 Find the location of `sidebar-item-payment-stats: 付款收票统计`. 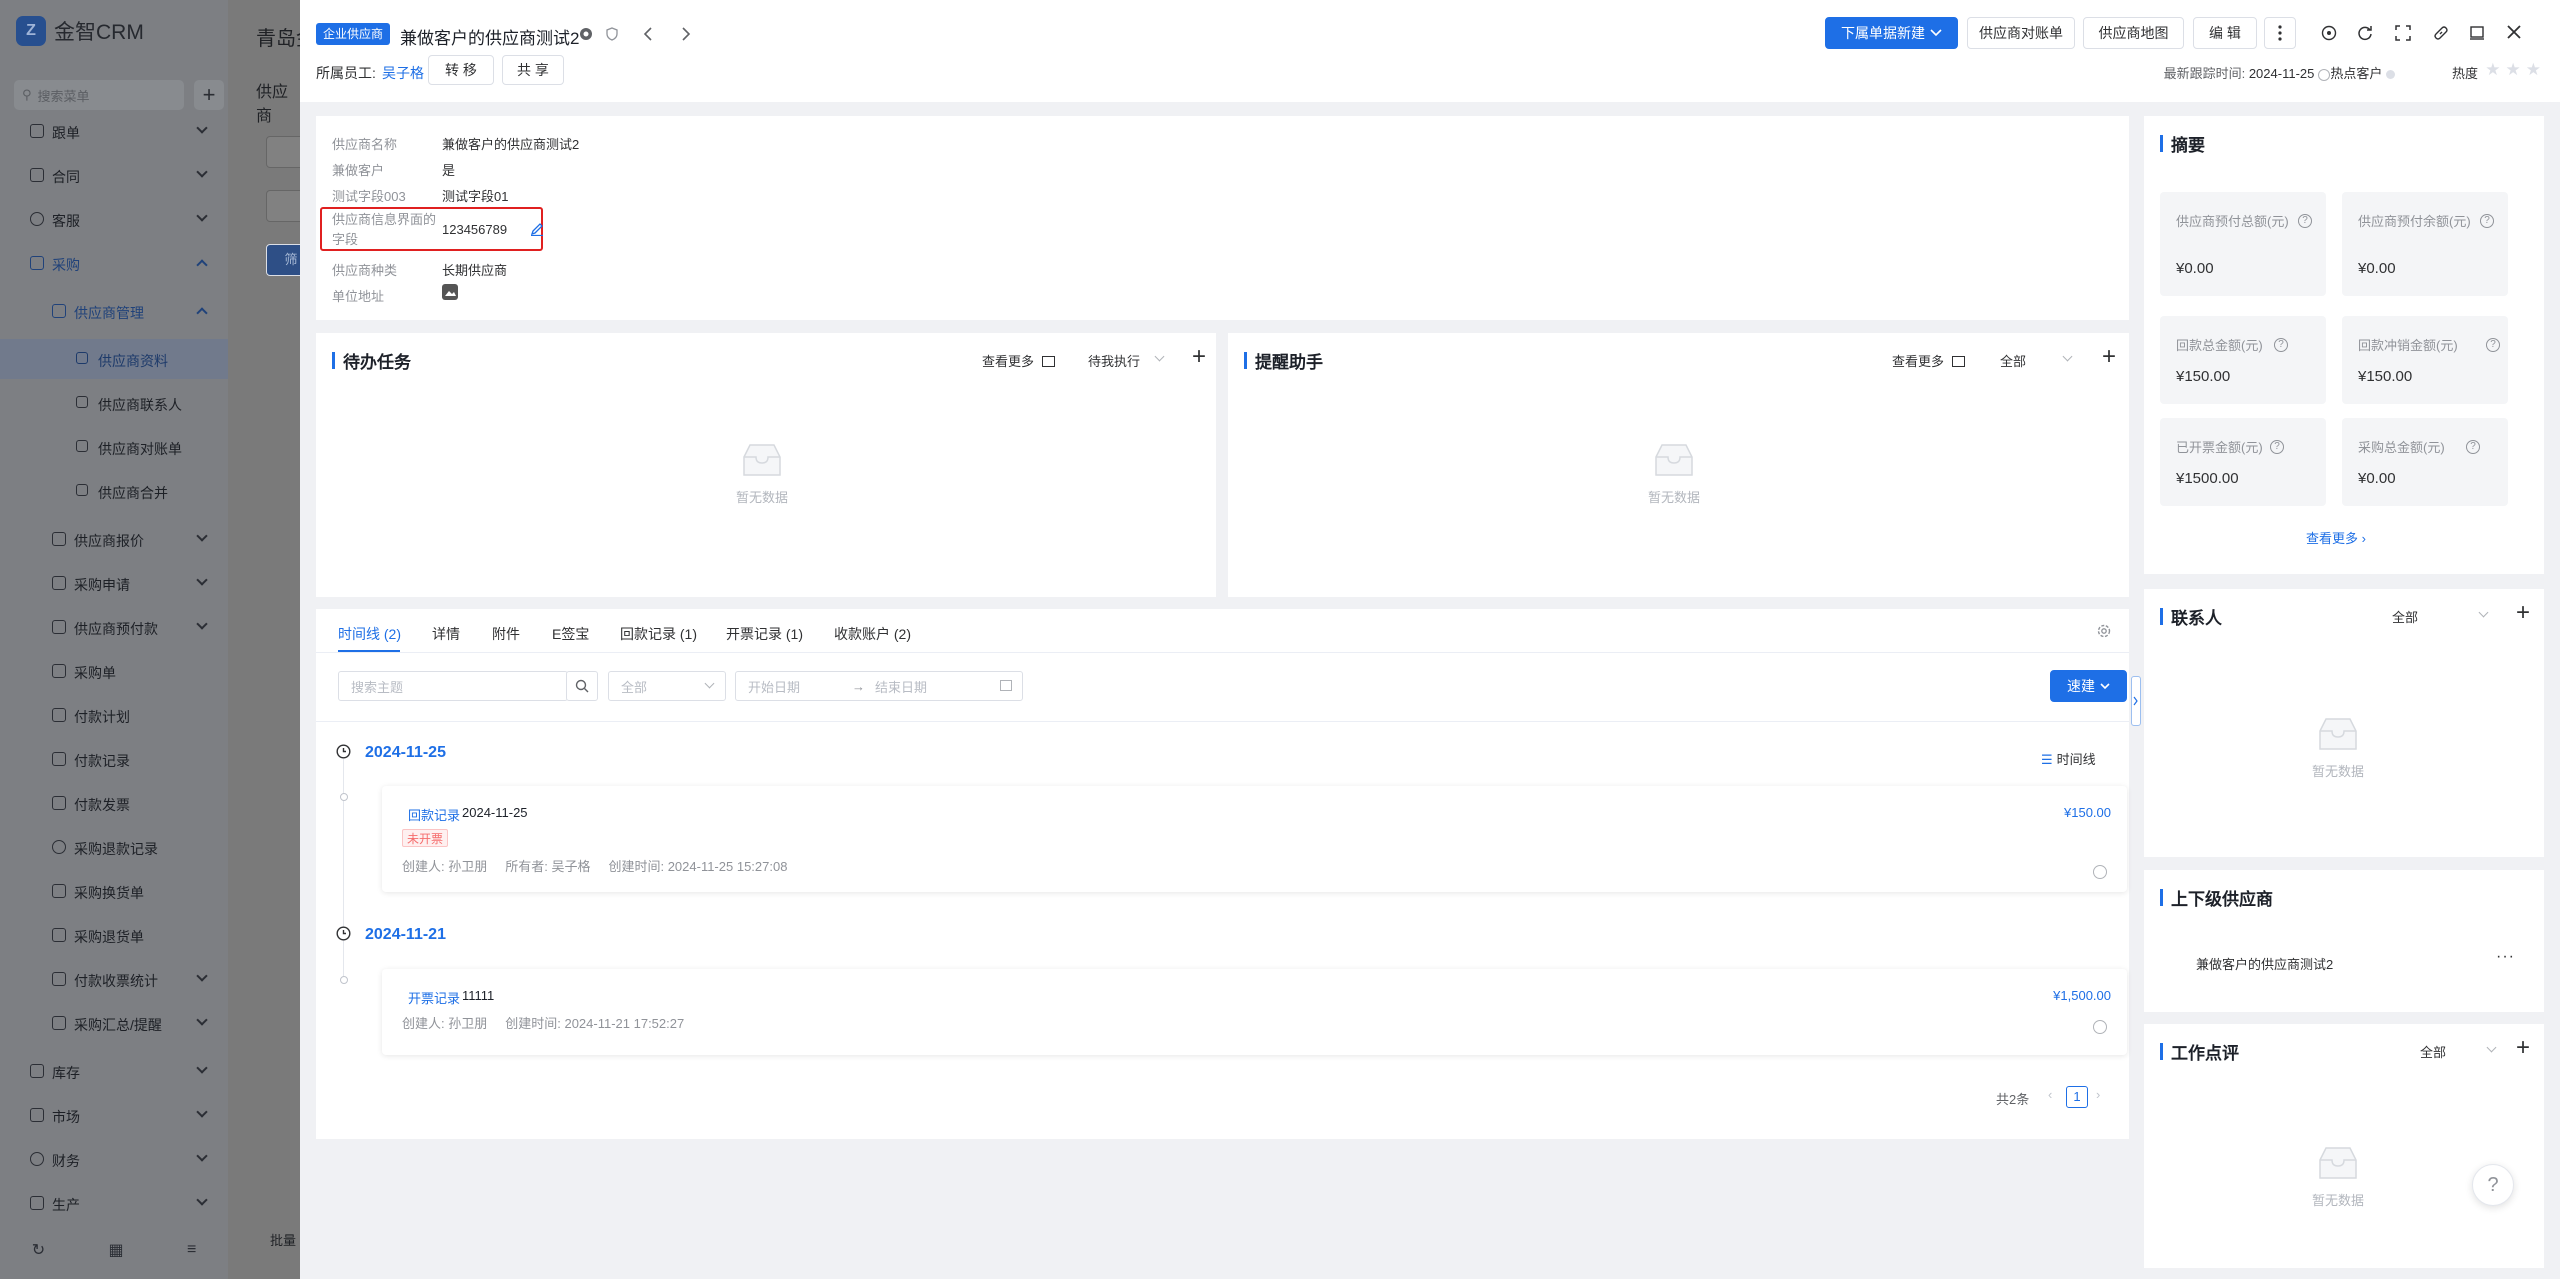

sidebar-item-payment-stats: 付款收票统计 is located at coordinates (114, 979).